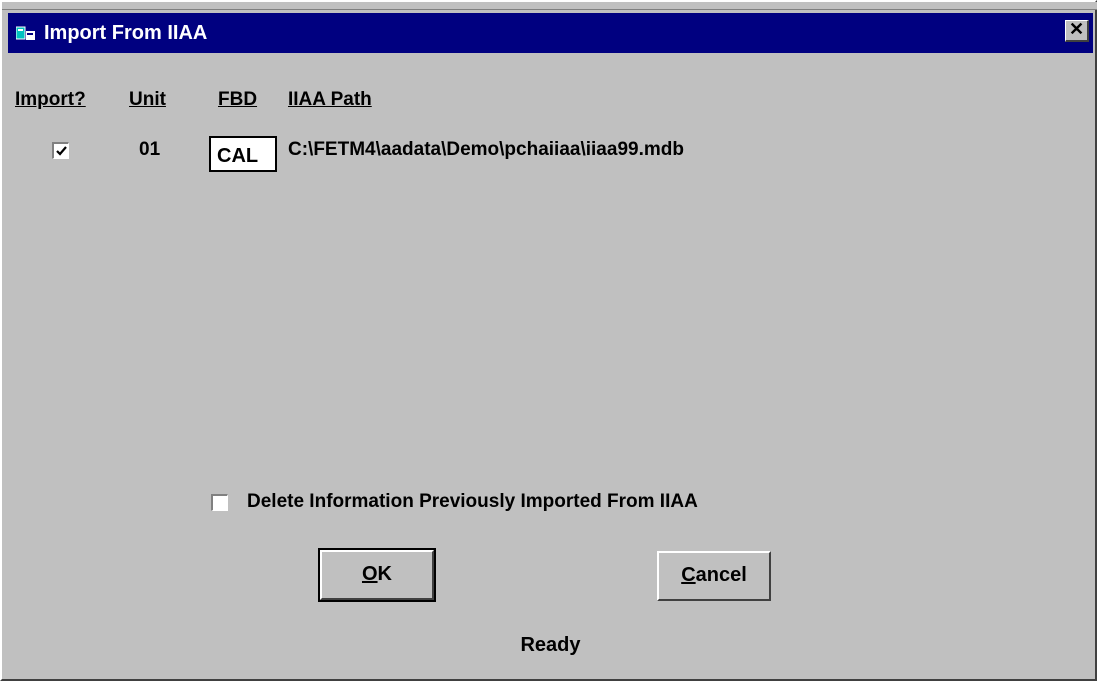 Image resolution: width=1097 pixels, height=681 pixels. I want to click on ok-label-rest: K, so click(384, 574).